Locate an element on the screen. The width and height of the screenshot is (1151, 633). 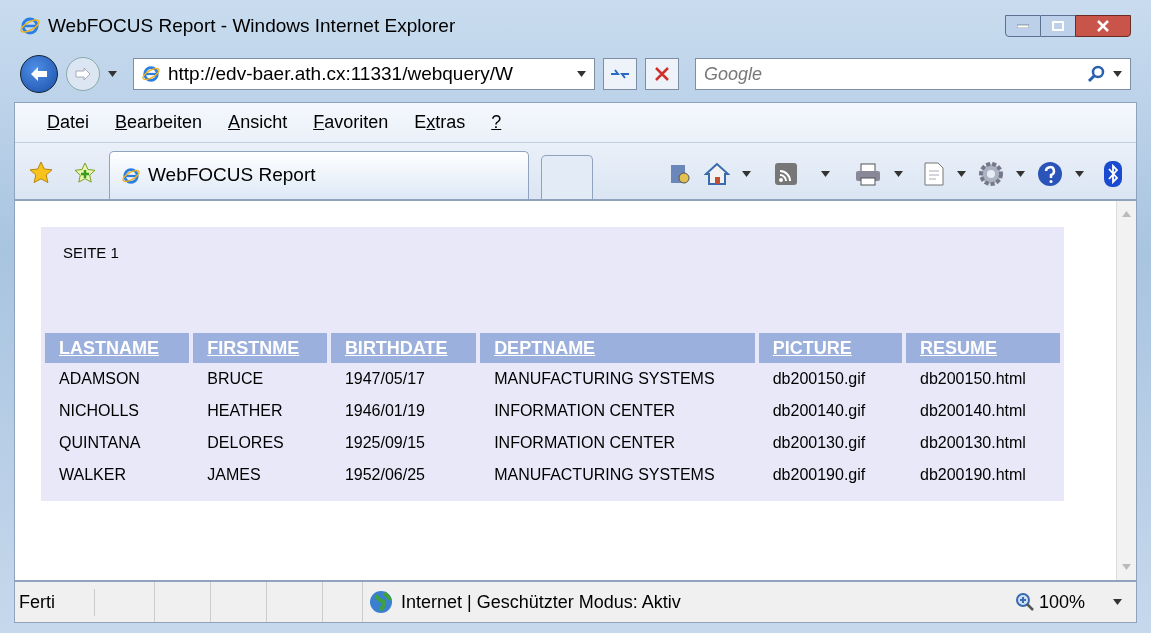
table-cell: db200190.html is located at coordinates (973, 474).